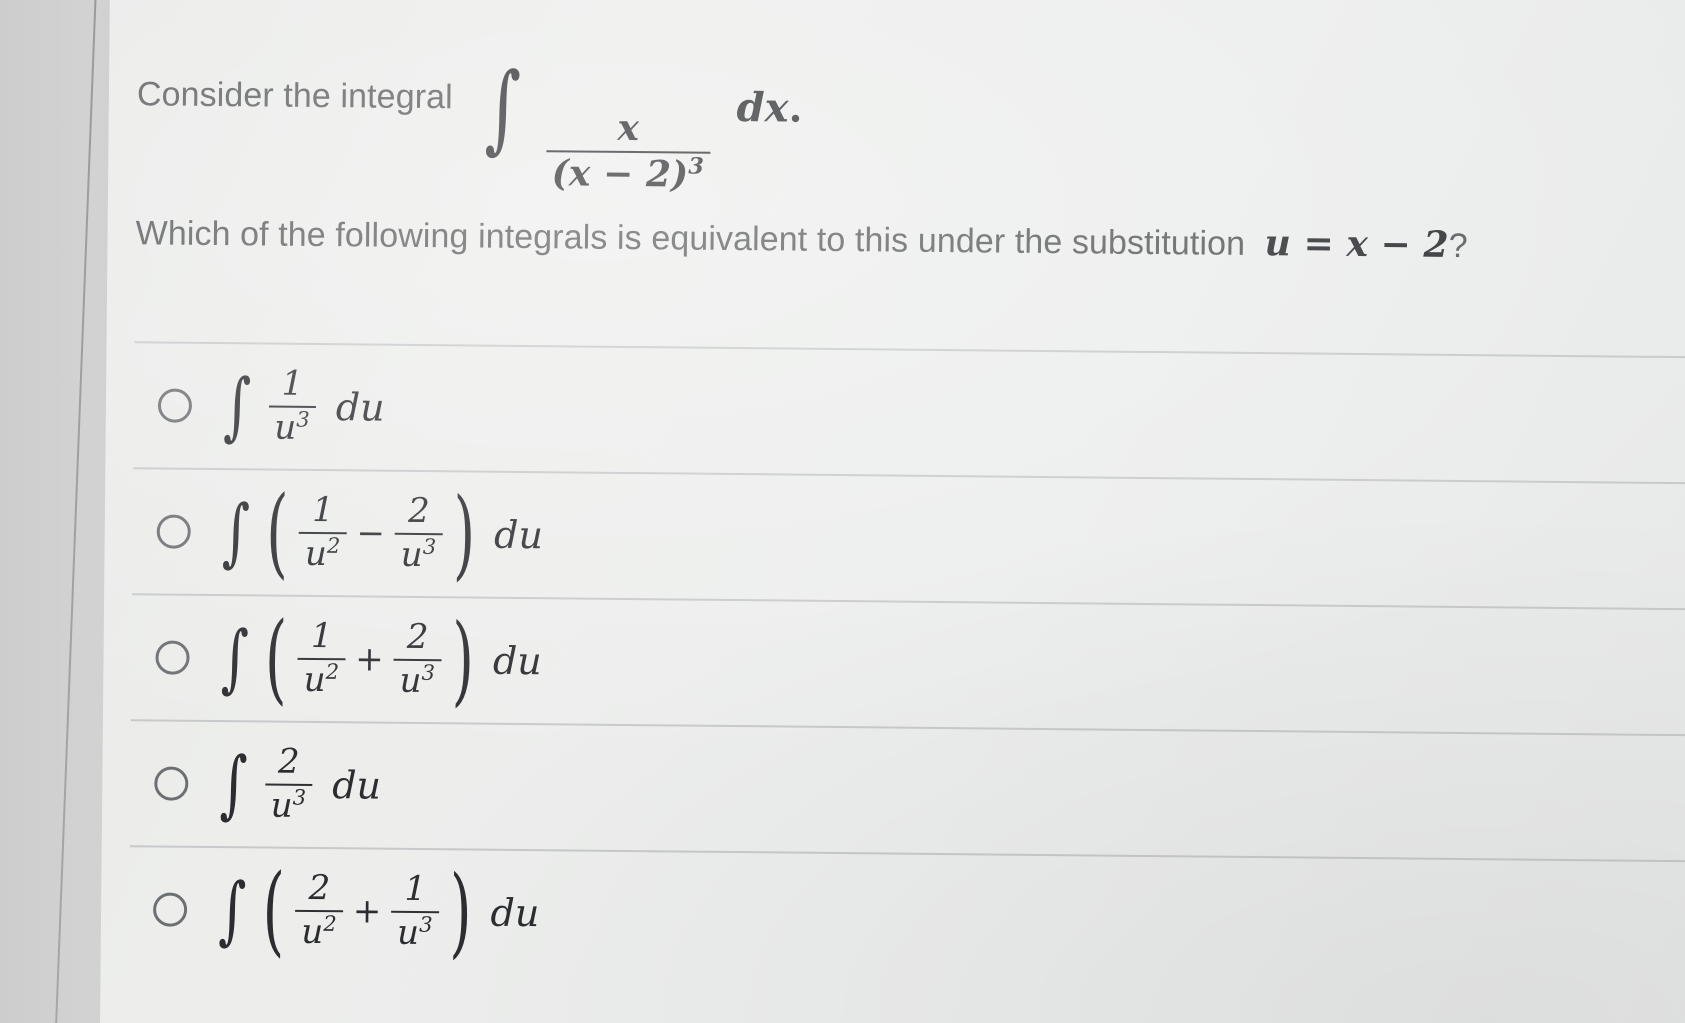  What do you see at coordinates (356, 785) in the screenshot?
I see `option-d-differential: du` at bounding box center [356, 785].